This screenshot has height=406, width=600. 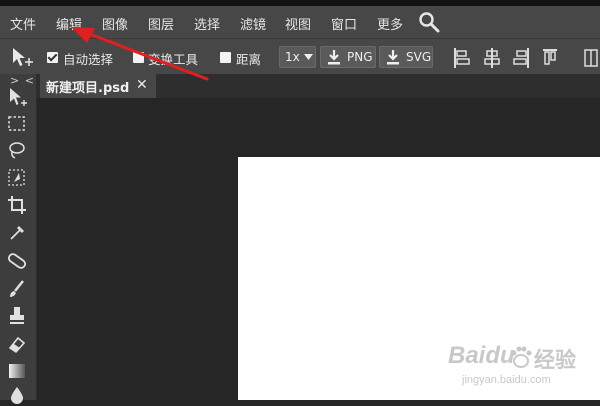 What do you see at coordinates (17, 232) in the screenshot?
I see `eyedropper-tool-icon` at bounding box center [17, 232].